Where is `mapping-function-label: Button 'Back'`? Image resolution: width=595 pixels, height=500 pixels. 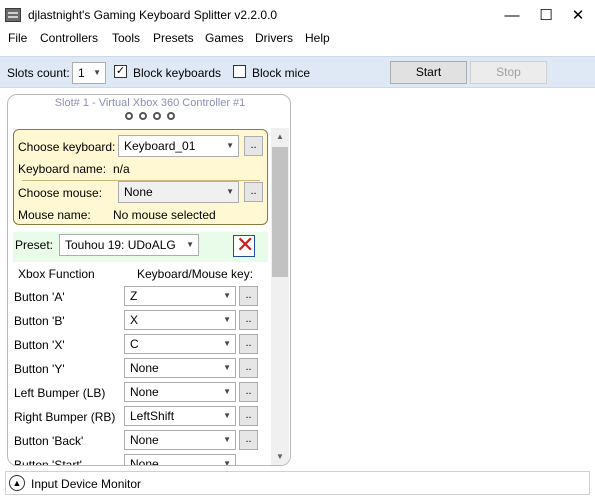
mapping-function-label: Button 'Back' is located at coordinates (49, 441).